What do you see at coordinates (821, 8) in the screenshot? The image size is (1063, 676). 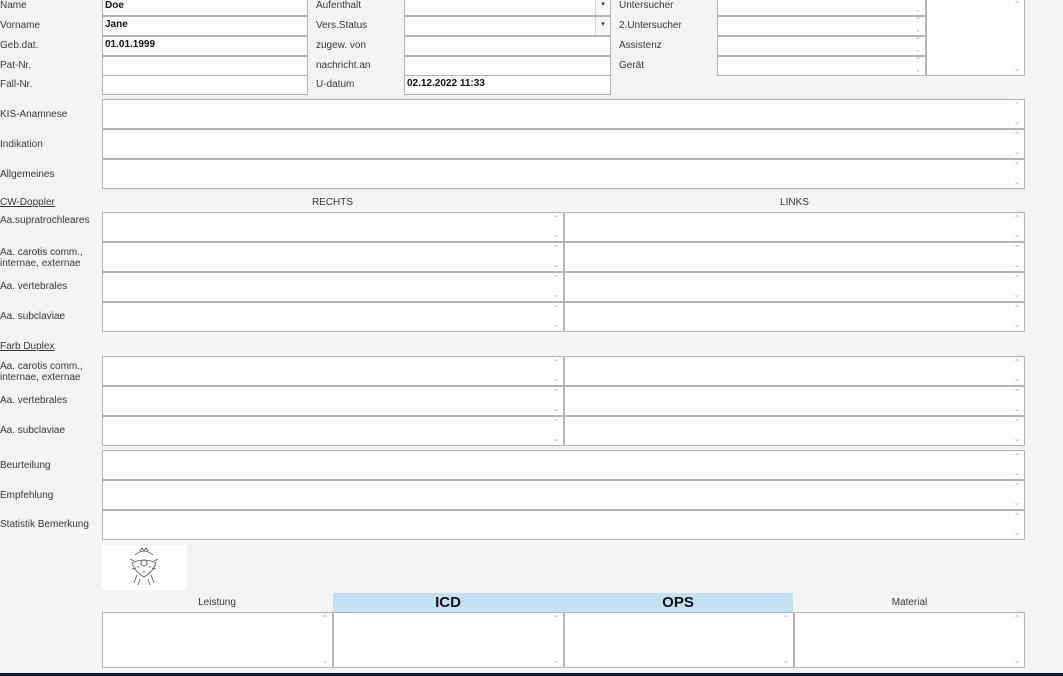 I see `untersucher-field: ⌄` at bounding box center [821, 8].